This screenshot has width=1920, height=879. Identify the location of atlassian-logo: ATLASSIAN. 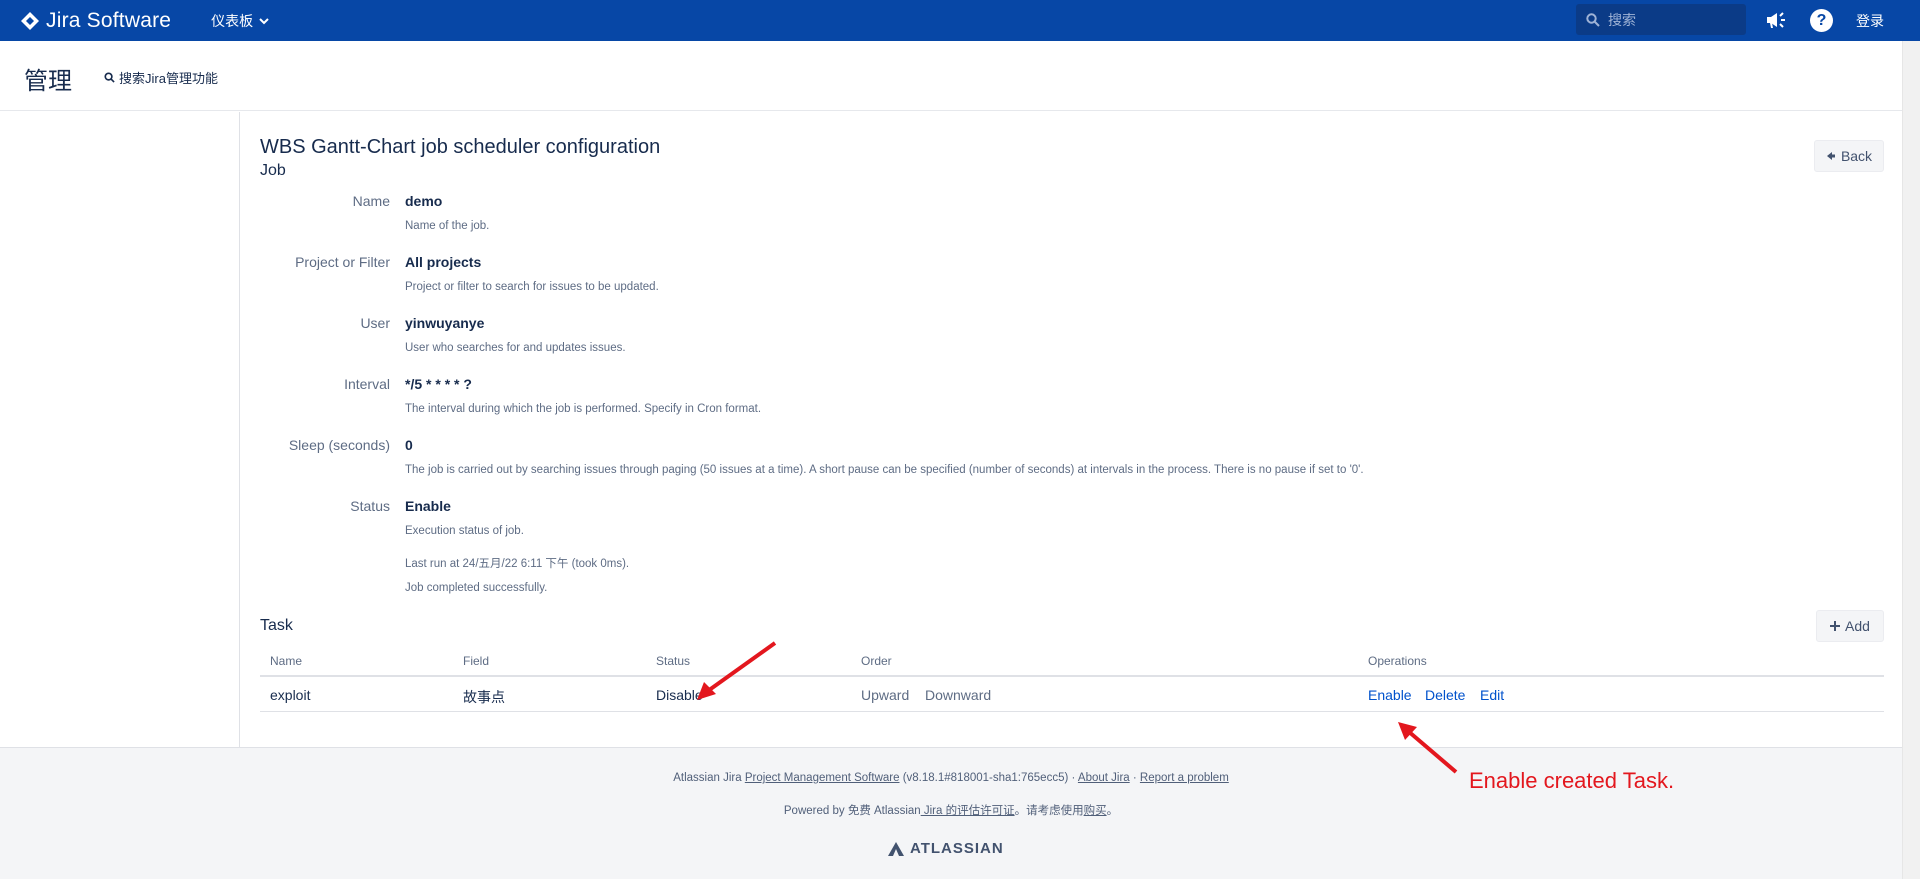
(946, 848).